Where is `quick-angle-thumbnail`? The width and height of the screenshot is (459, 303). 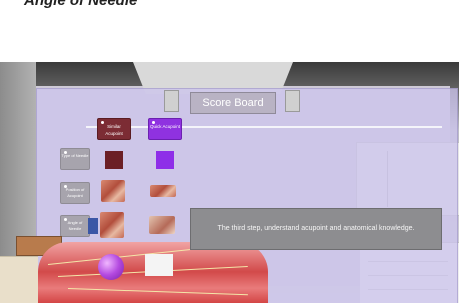
quick-angle-thumbnail is located at coordinates (162, 225).